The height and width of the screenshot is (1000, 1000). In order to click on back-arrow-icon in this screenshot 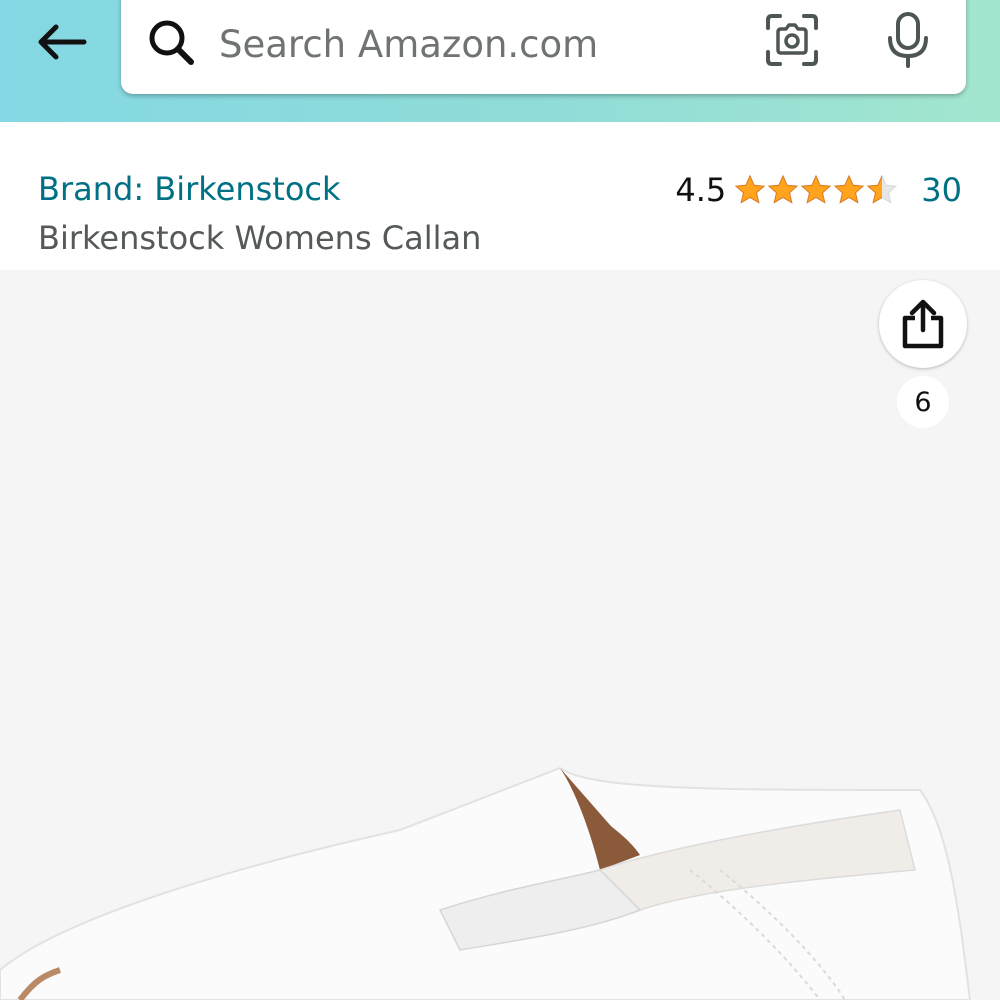, I will do `click(62, 42)`.